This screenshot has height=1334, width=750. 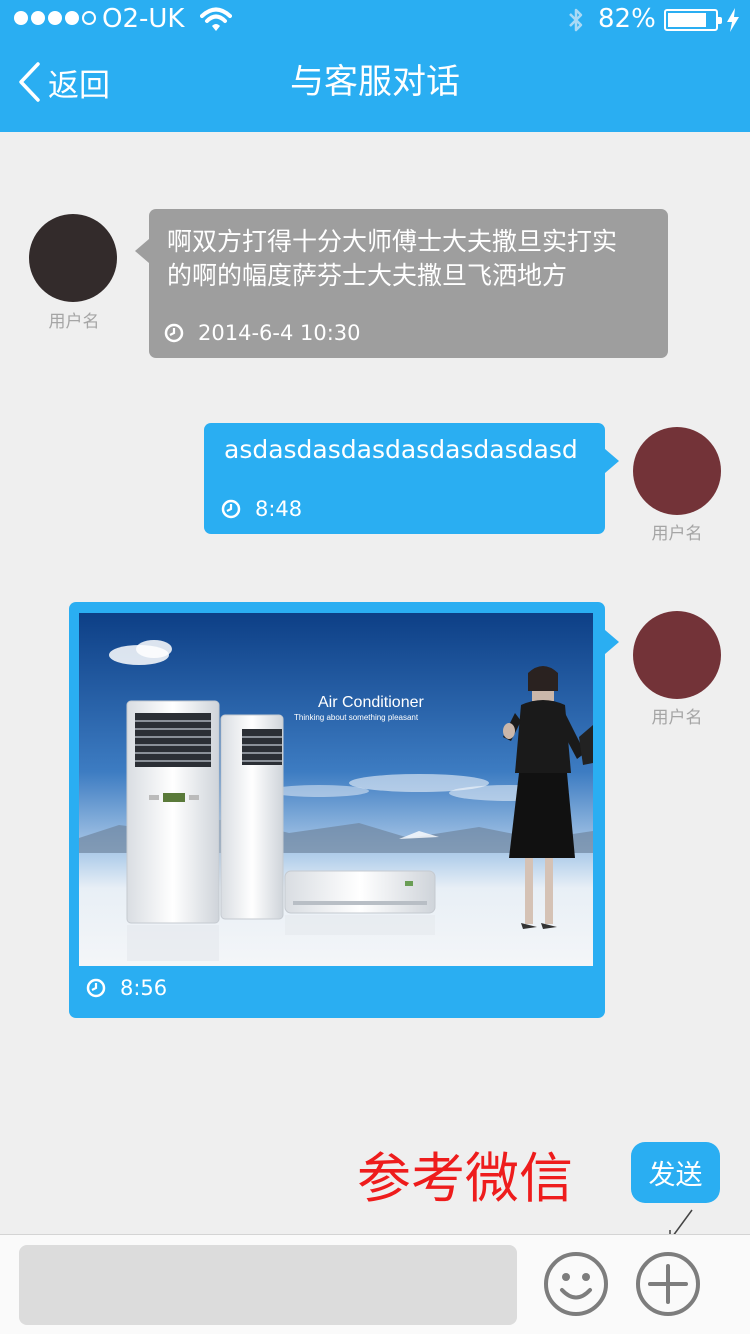 What do you see at coordinates (401, 449) in the screenshot?
I see `message-text: asdasdasdasdasdasdasdasd` at bounding box center [401, 449].